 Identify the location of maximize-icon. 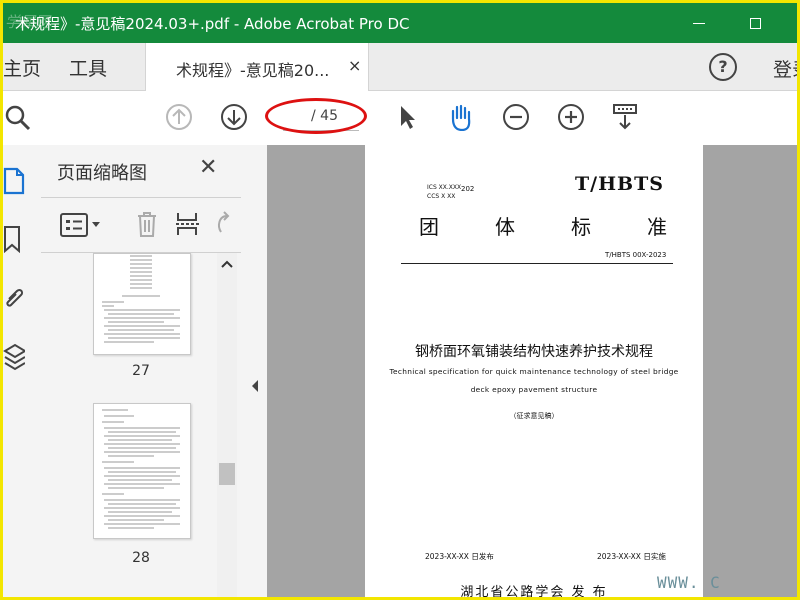
(755, 23).